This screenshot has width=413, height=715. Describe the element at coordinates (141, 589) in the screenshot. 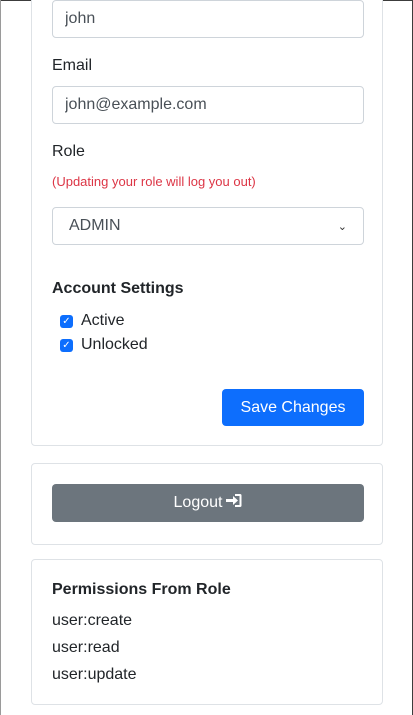

I see `permissions-heading: Permissions From Role` at that location.